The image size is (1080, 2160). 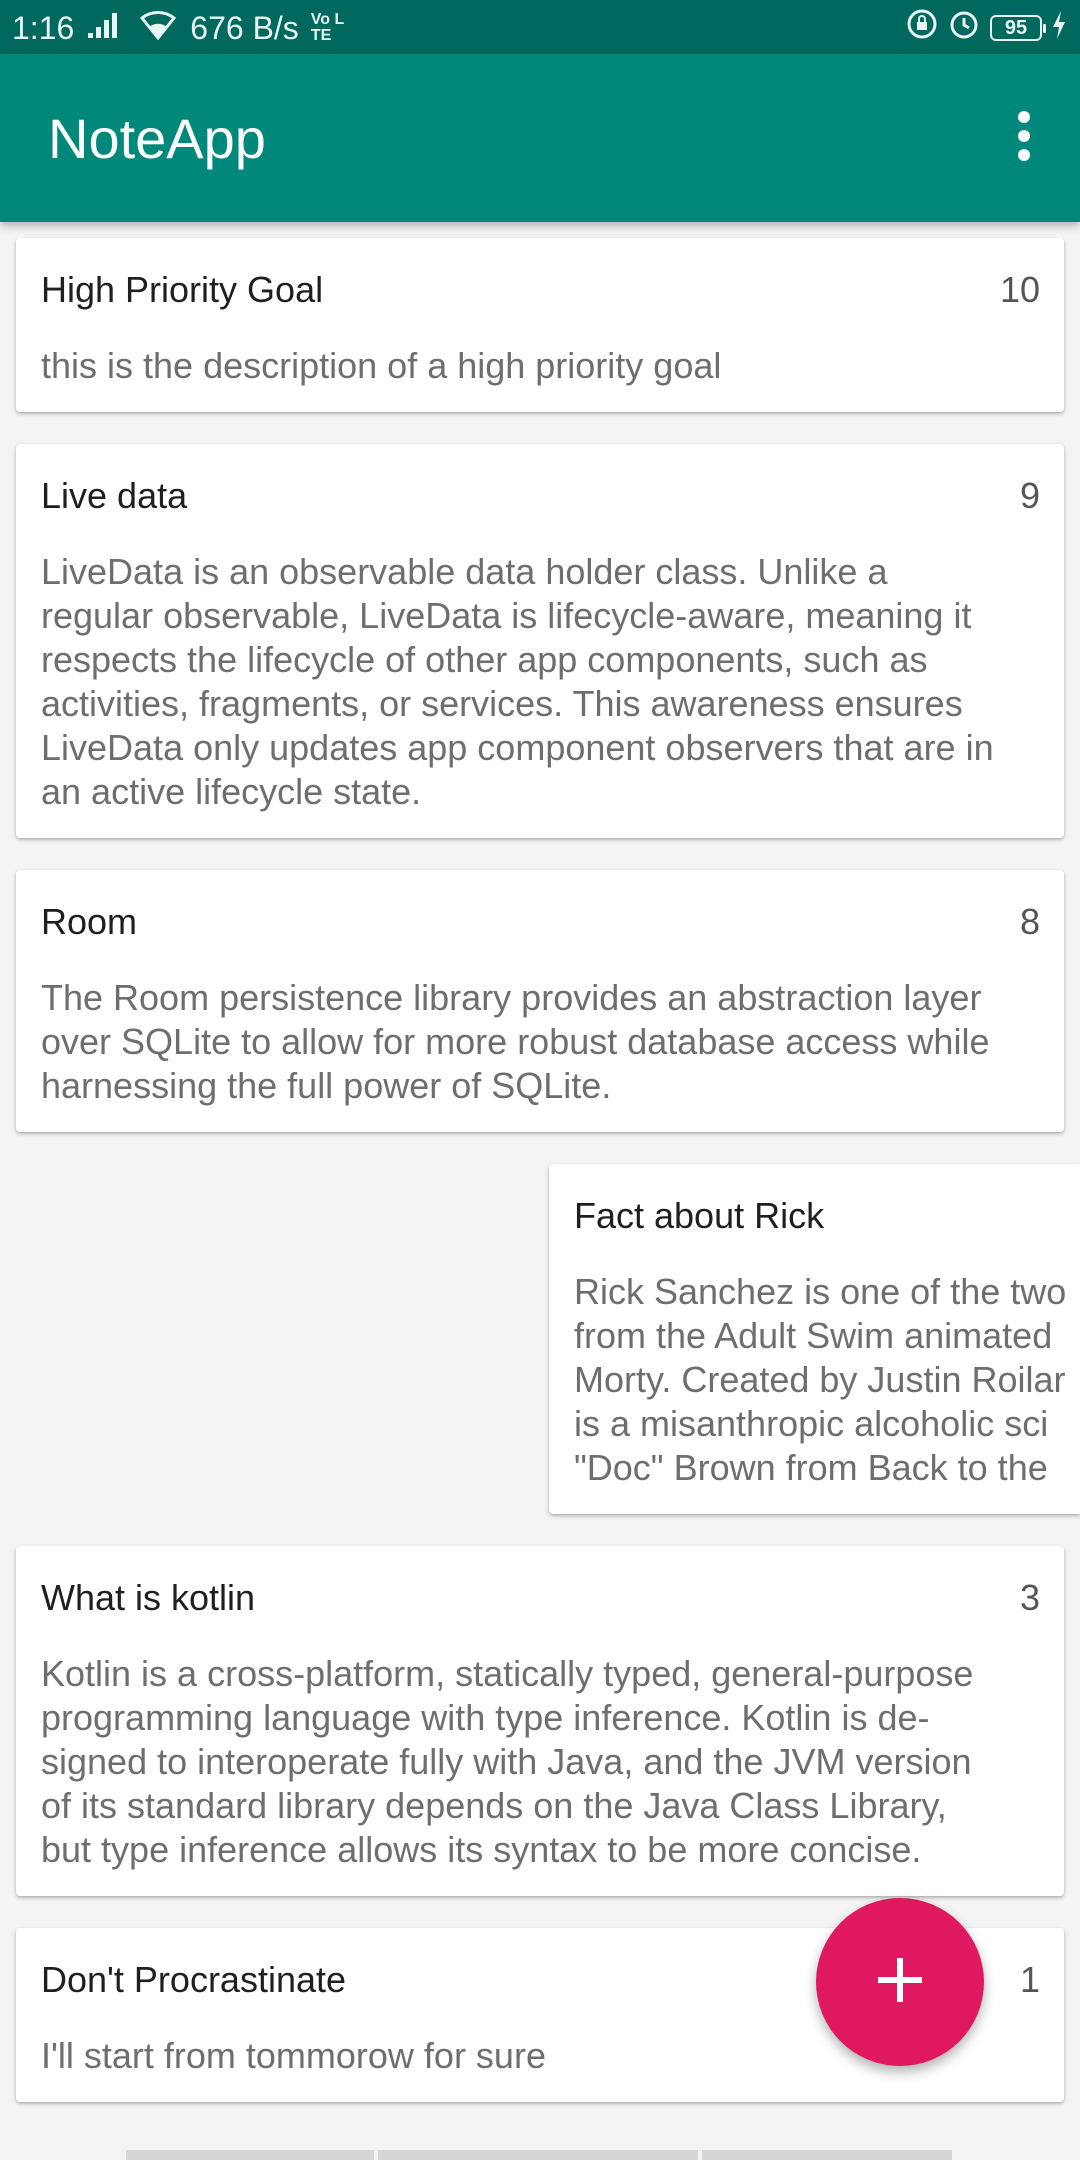 I want to click on overflow-menu-button, so click(x=1024, y=138).